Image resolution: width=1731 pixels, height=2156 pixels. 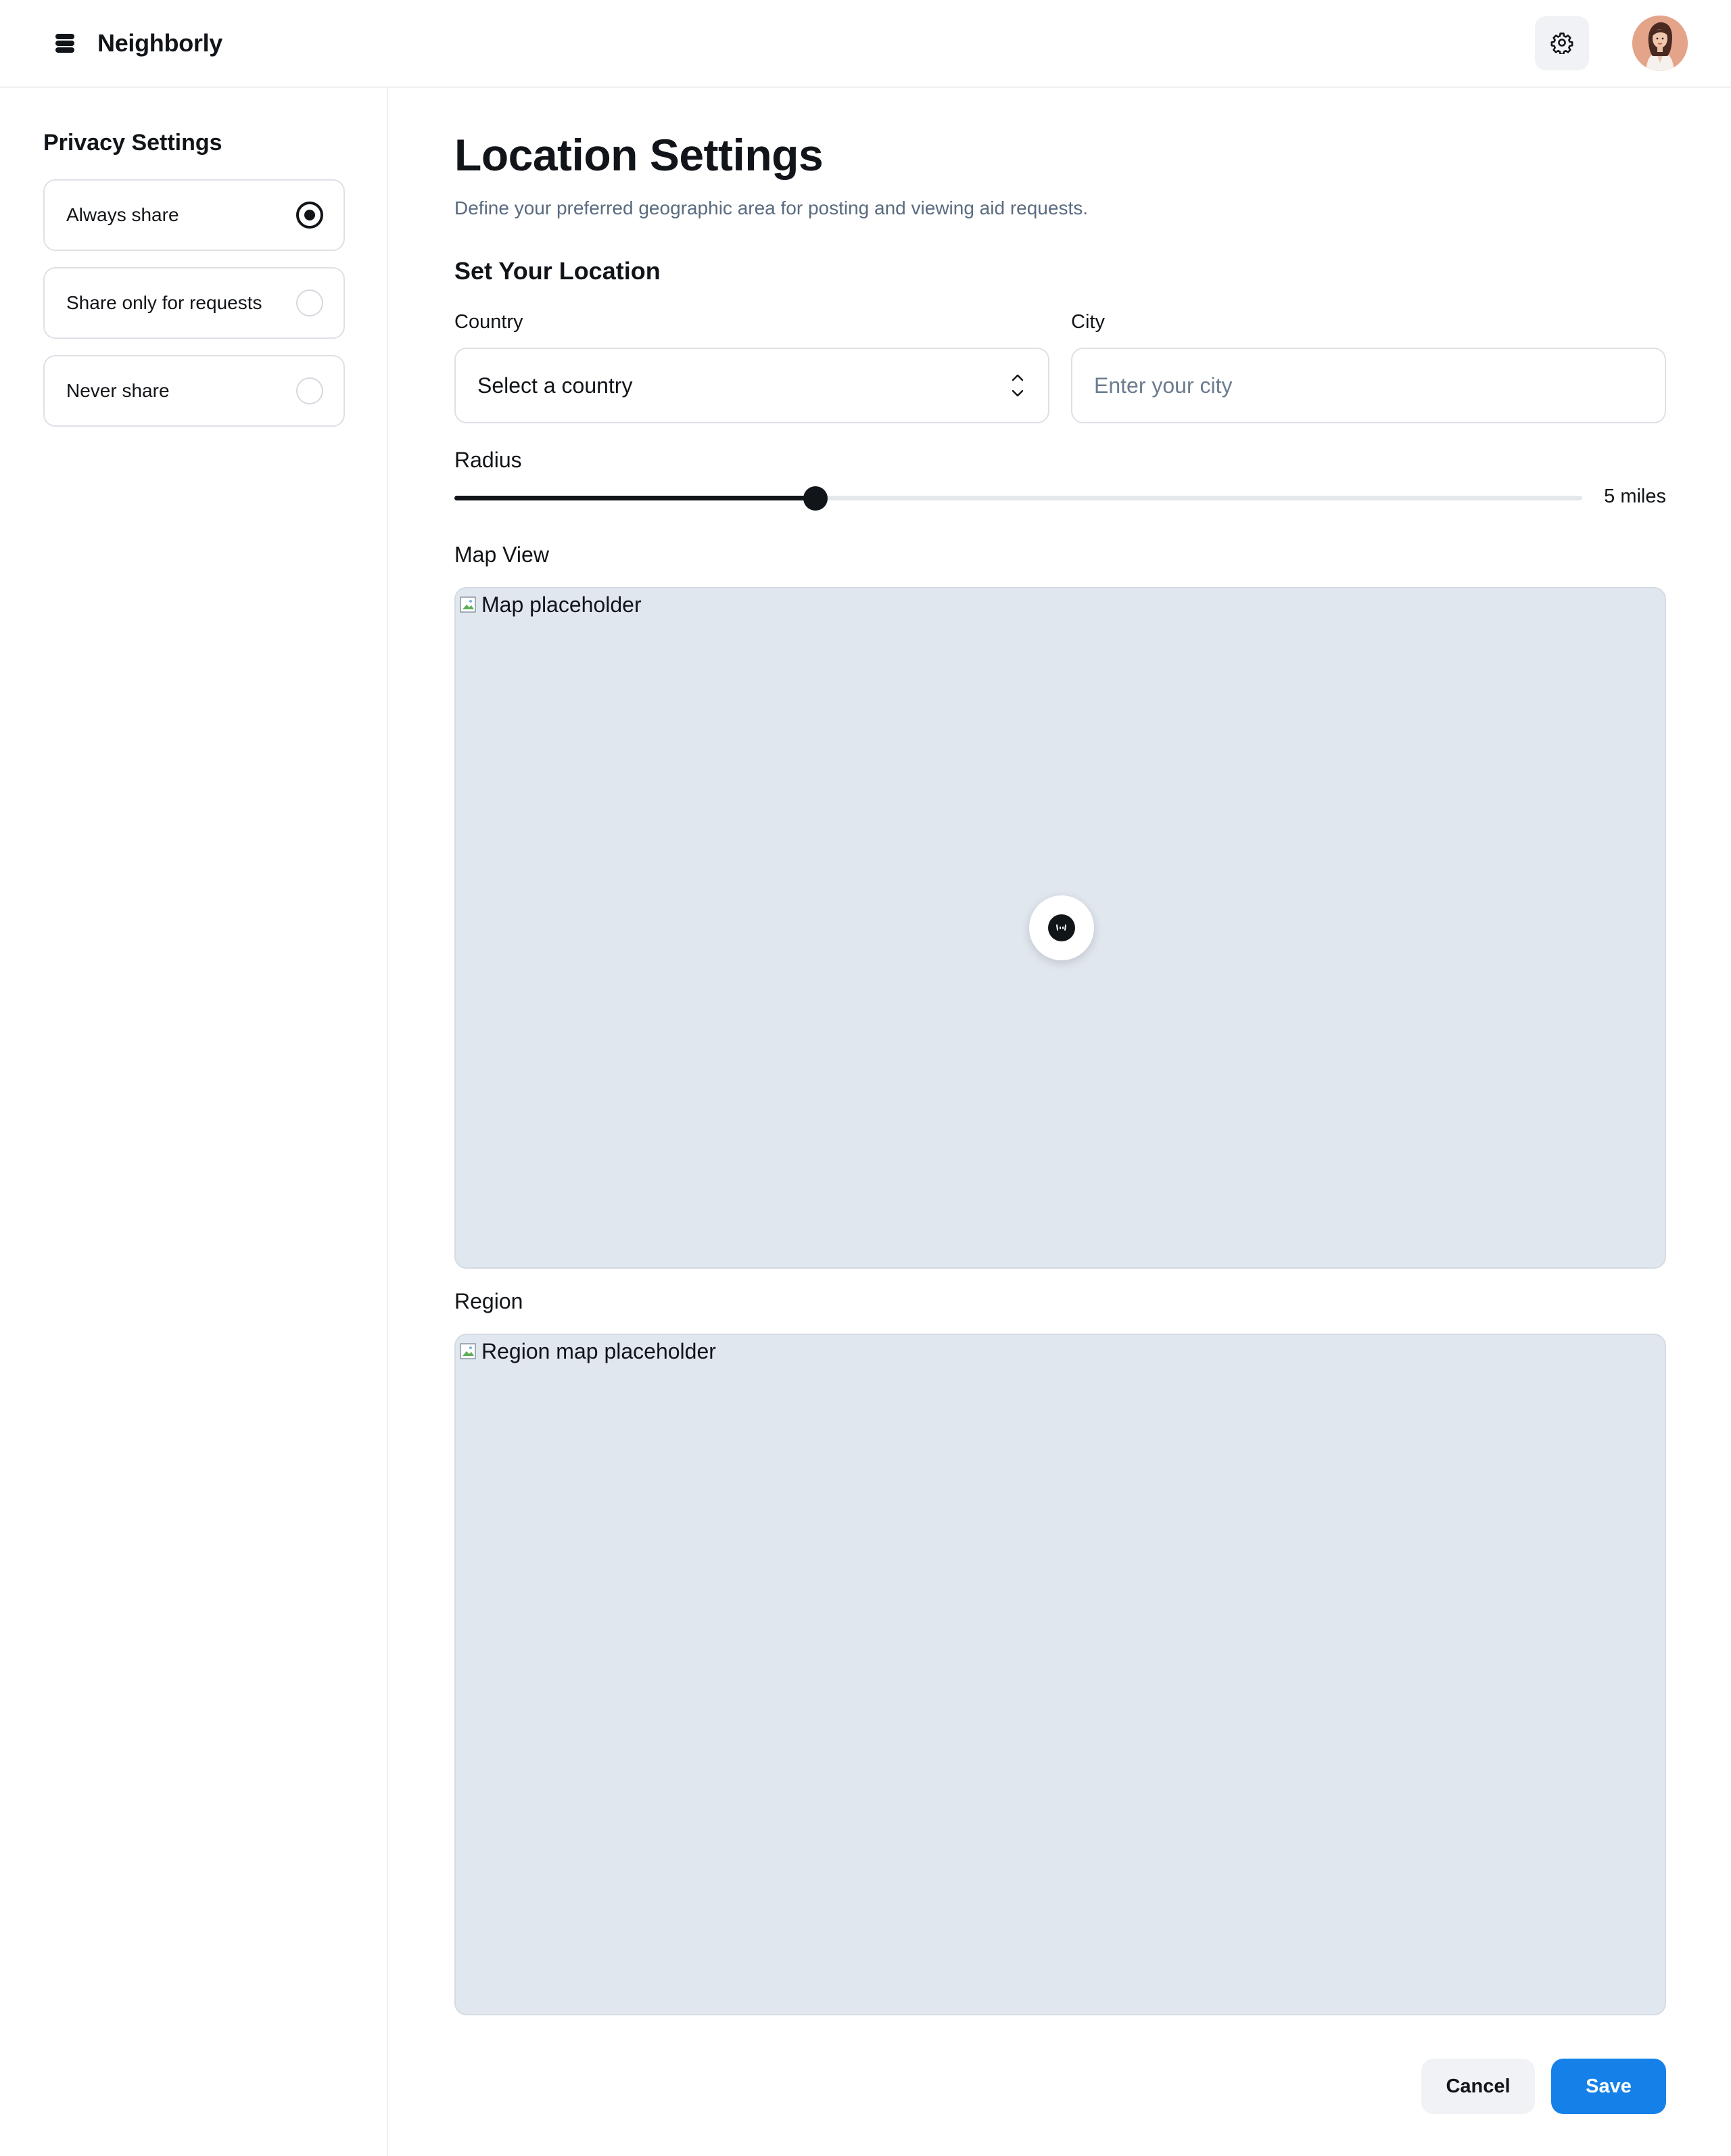 I want to click on option-label: Always share, so click(x=122, y=214).